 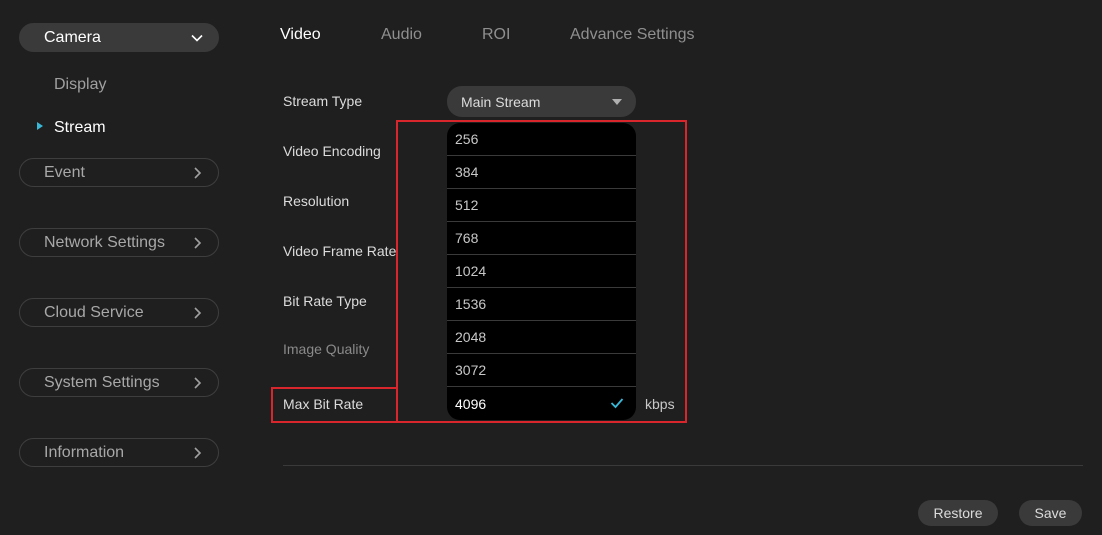 I want to click on resolution-label: Resolution, so click(x=316, y=201).